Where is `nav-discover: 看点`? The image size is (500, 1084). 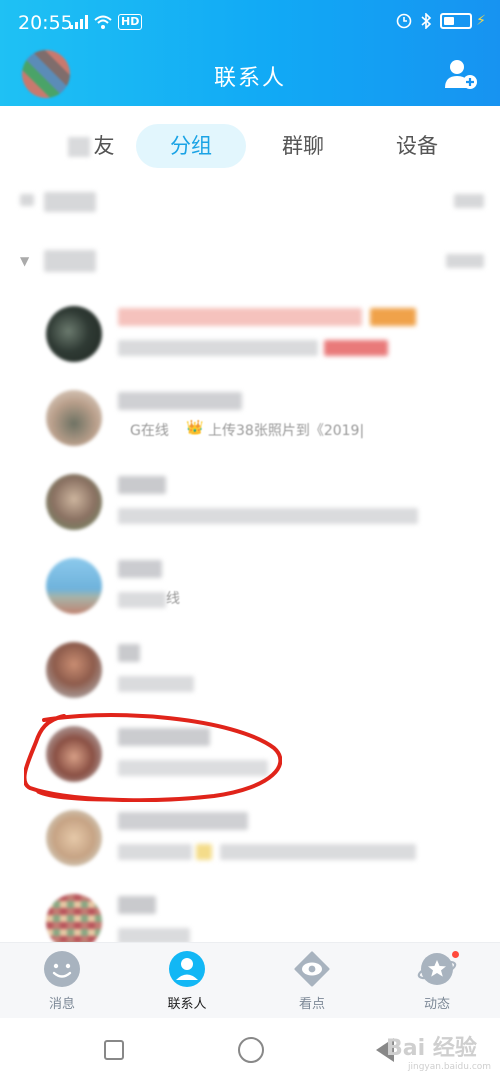
nav-discover: 看点 is located at coordinates (312, 980).